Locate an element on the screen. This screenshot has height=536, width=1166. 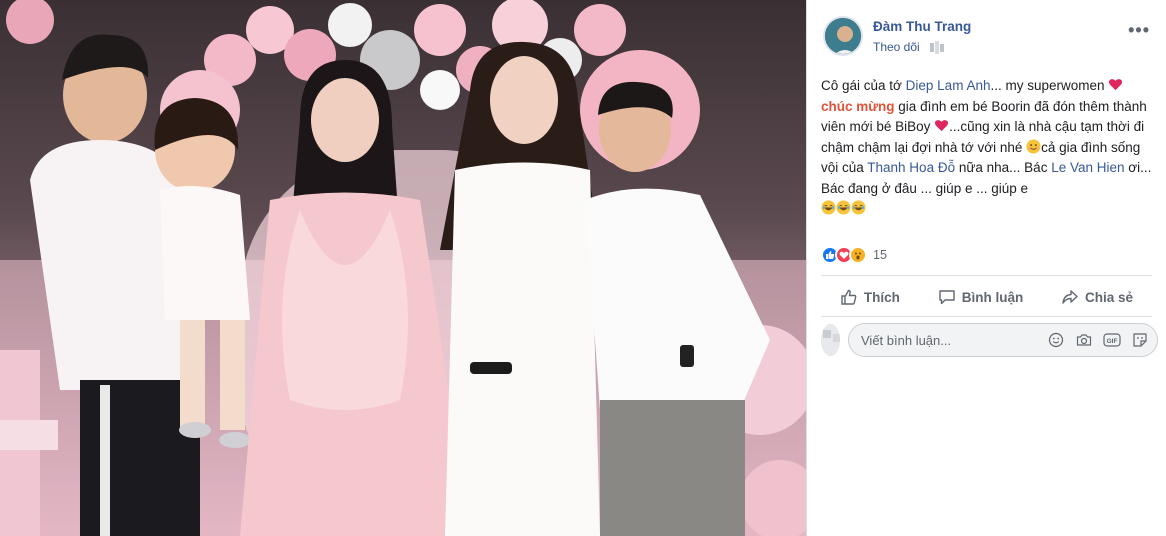
privacy-icon is located at coordinates (936, 47).